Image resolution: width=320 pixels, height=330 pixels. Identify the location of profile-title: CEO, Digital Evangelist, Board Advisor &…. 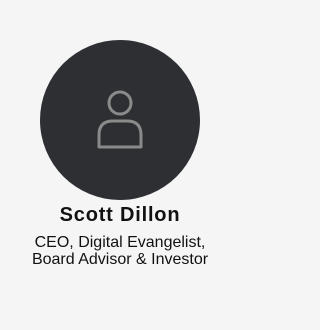
(120, 251).